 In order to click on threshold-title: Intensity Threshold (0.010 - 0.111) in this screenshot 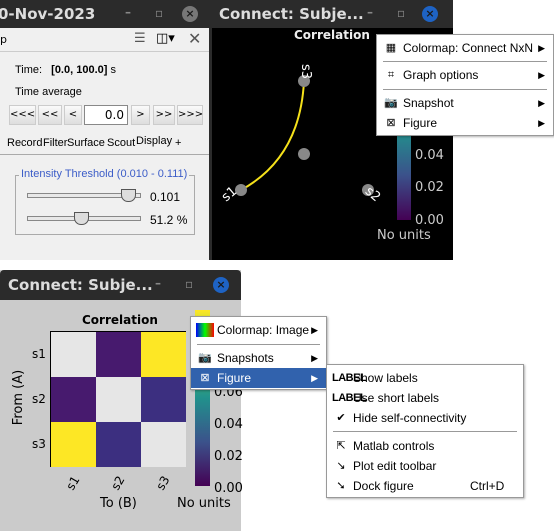, I will do `click(104, 174)`.